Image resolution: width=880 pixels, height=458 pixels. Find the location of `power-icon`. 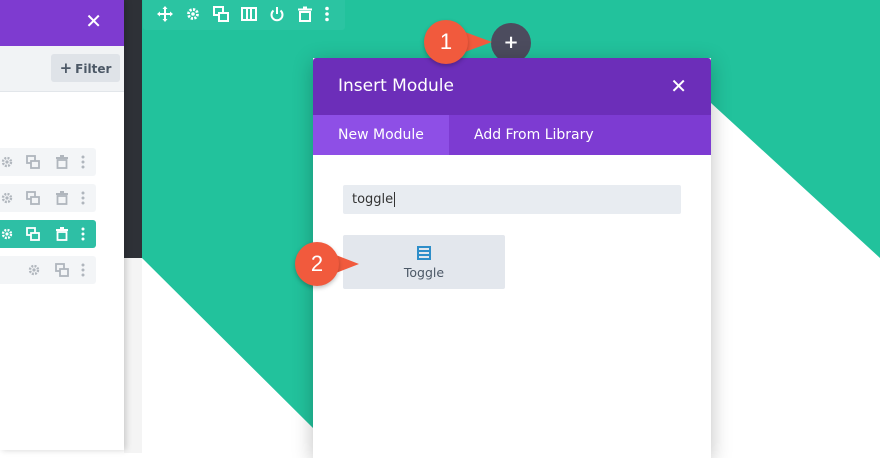

power-icon is located at coordinates (277, 14).